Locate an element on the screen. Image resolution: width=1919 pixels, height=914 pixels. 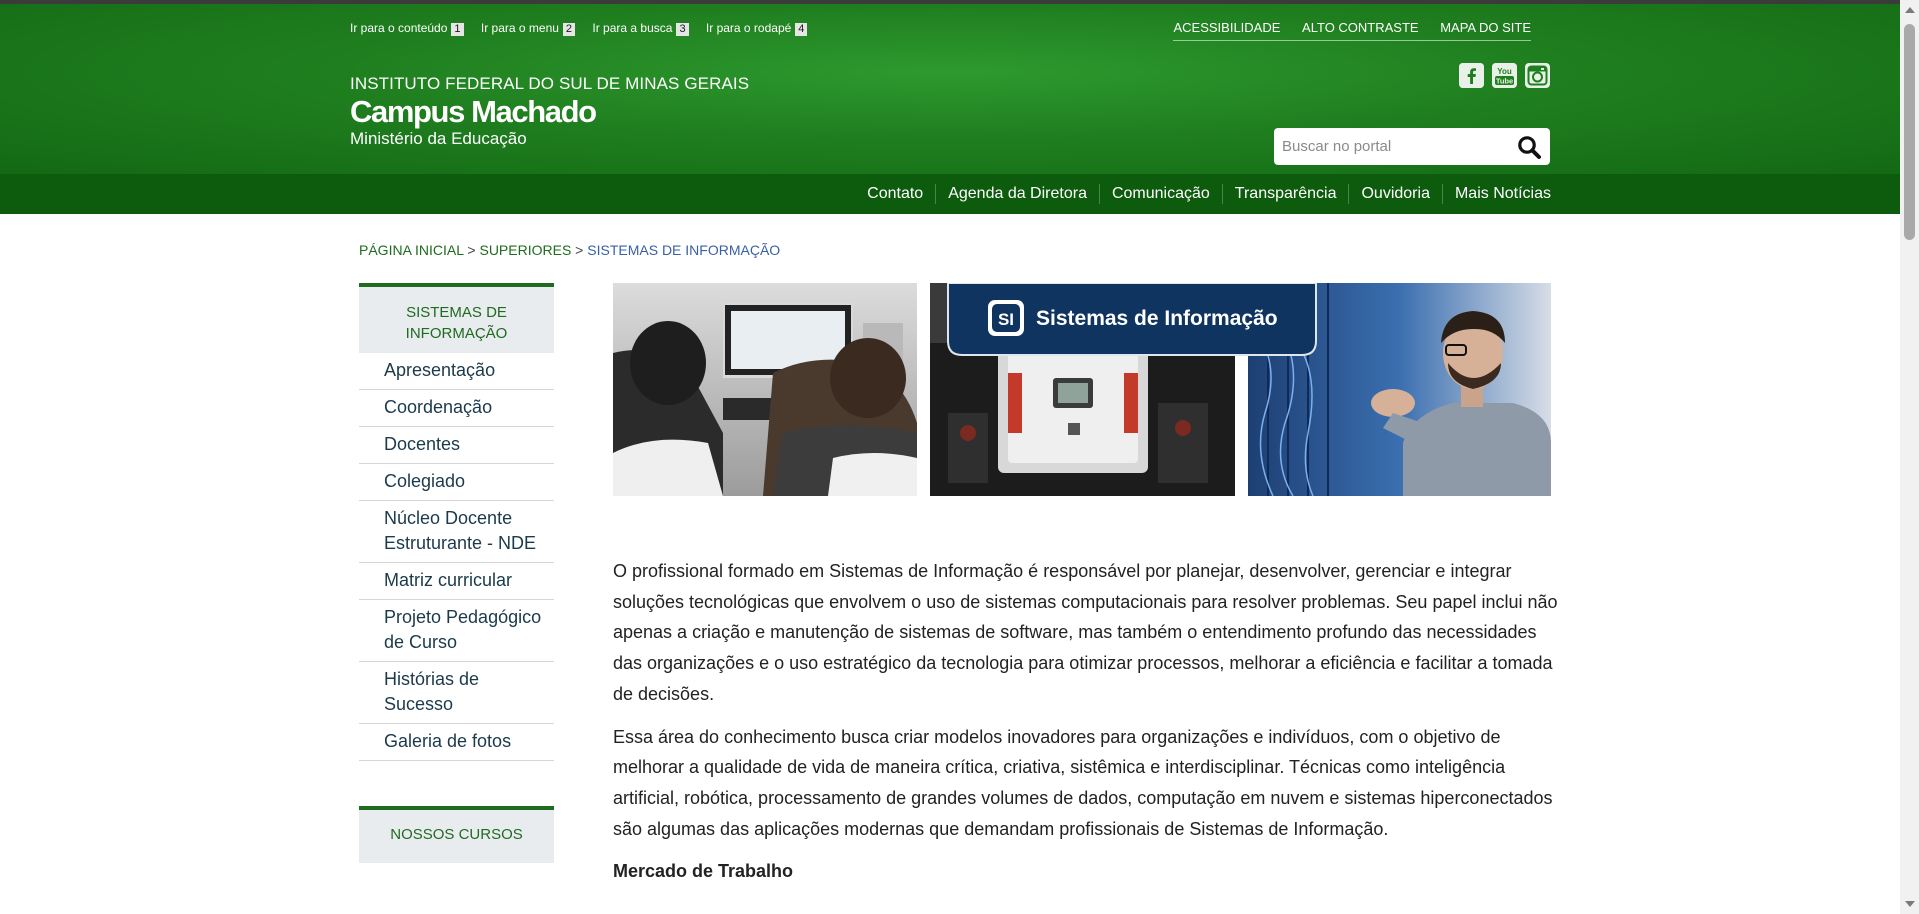
skip-to-footer-link: Ir para o rodapé 4 is located at coordinates (757, 28).